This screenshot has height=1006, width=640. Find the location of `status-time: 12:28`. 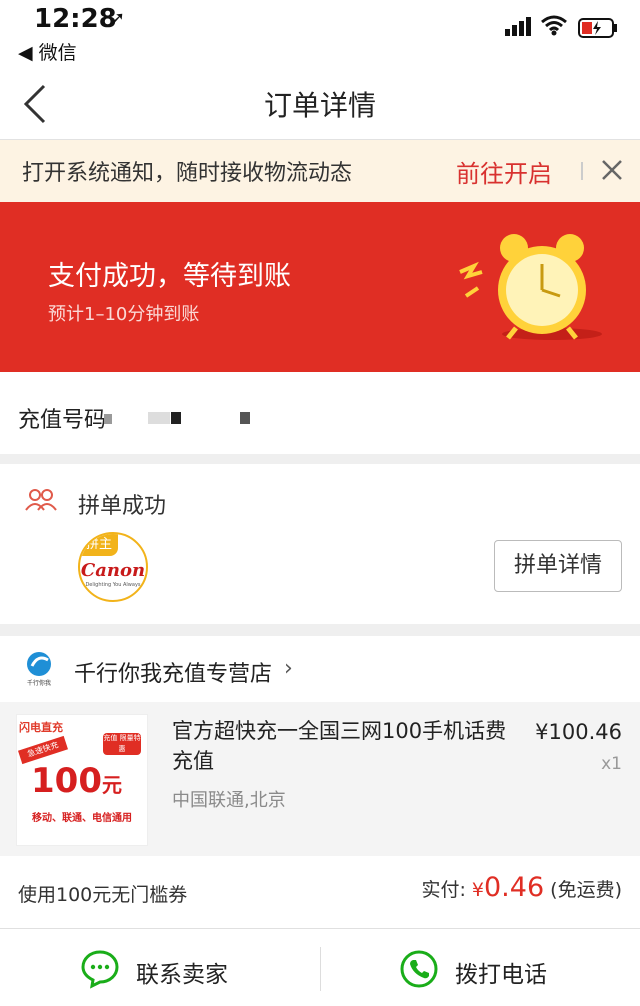

status-time: 12:28 is located at coordinates (75, 19).